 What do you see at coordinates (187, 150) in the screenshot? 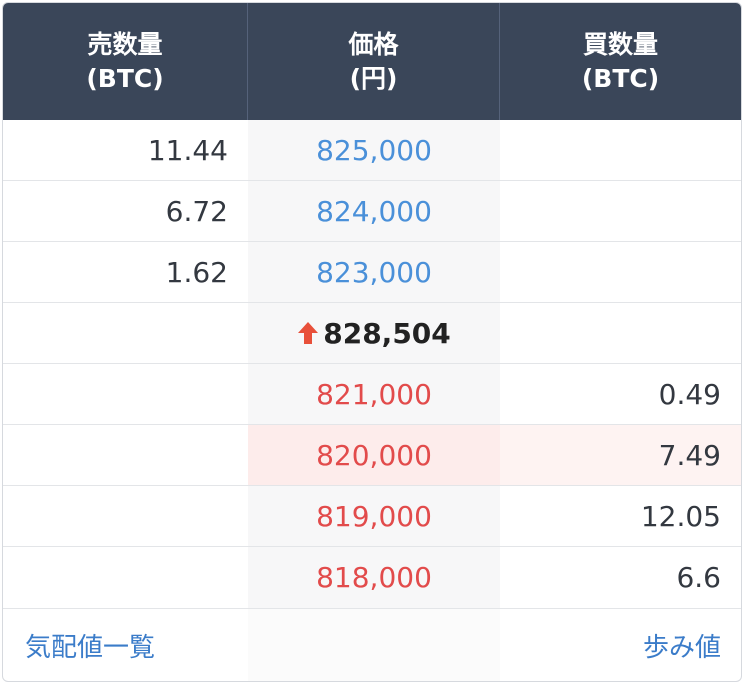
I see `sell-qty-cell: 11.44` at bounding box center [187, 150].